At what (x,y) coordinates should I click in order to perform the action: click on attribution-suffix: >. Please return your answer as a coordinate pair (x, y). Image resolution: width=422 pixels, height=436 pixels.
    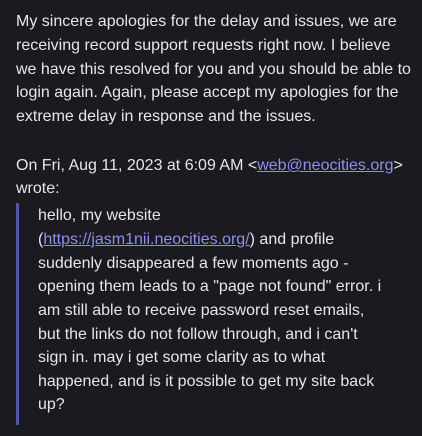
    Looking at the image, I should click on (398, 165).